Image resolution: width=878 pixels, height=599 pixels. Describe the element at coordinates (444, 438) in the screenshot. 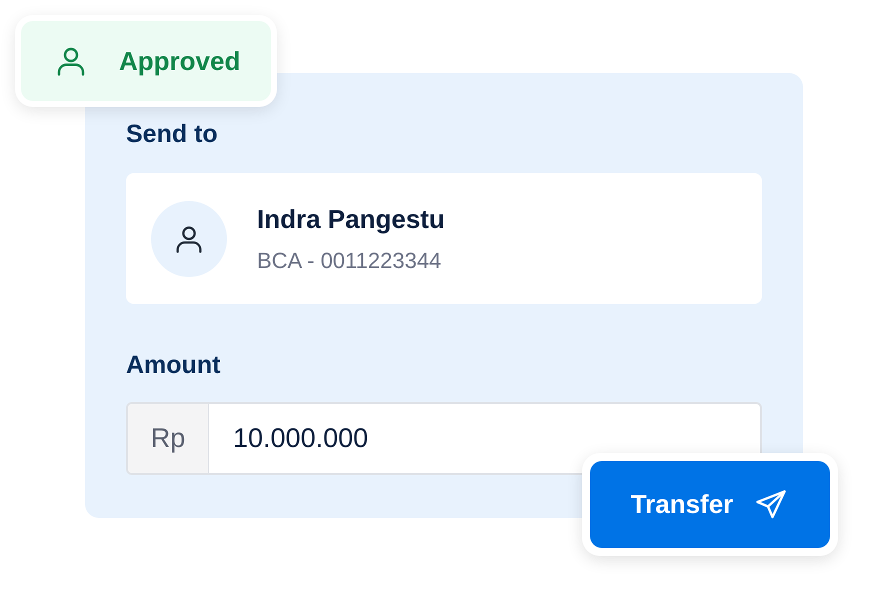

I see `amount-field: Rp 10.000.000` at that location.